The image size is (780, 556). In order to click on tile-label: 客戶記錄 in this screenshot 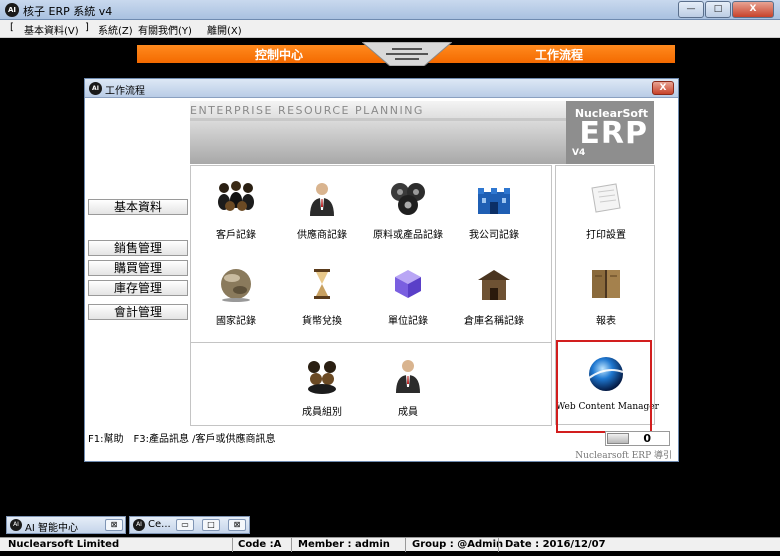, I will do `click(236, 235)`.